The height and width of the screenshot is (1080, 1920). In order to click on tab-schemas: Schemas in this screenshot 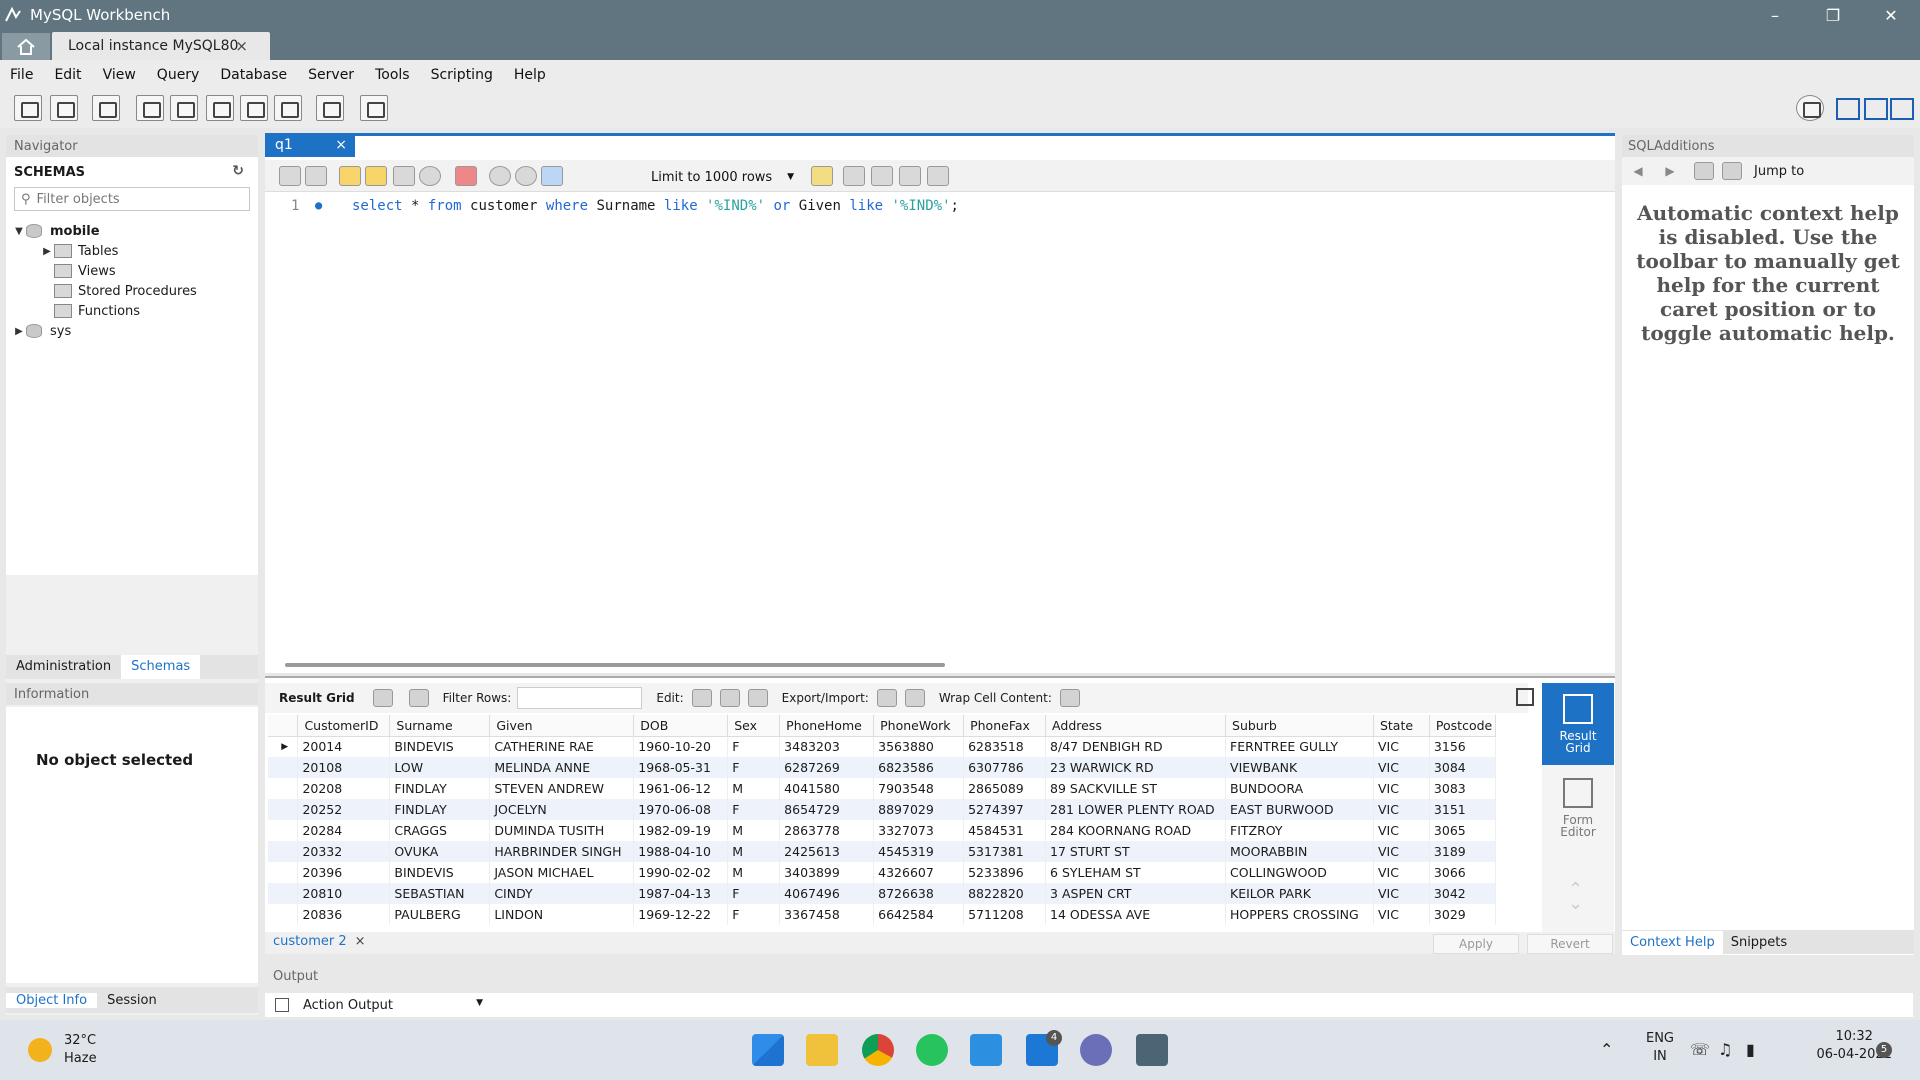, I will do `click(161, 667)`.